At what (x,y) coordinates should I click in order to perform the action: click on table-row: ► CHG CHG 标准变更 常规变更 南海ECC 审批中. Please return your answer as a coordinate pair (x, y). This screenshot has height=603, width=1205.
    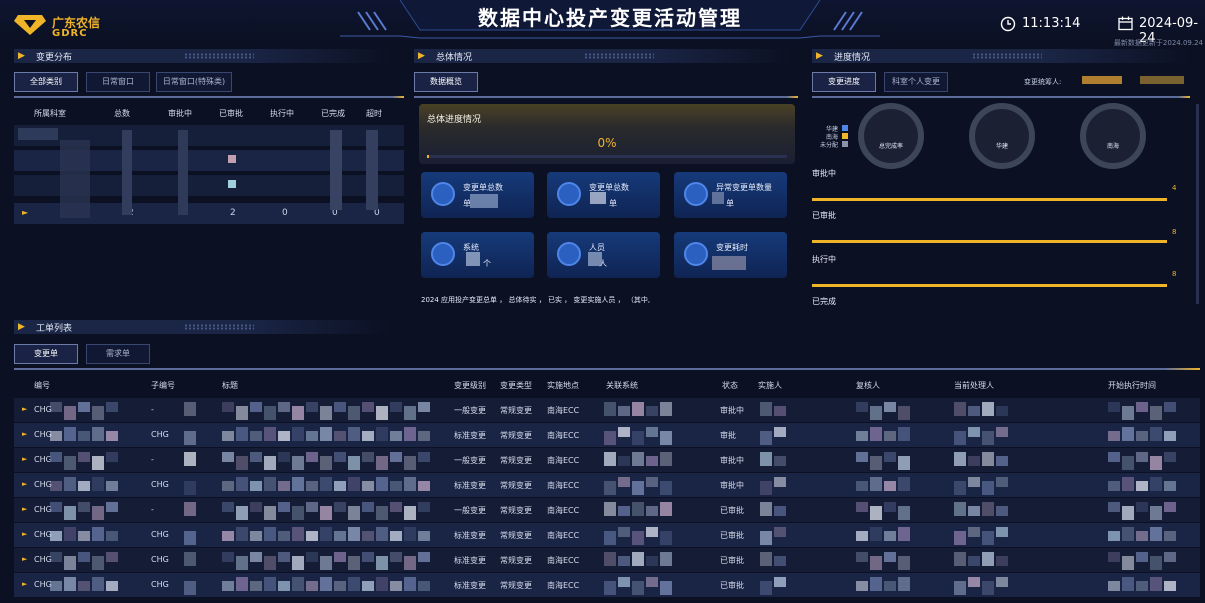
    Looking at the image, I should click on (607, 485).